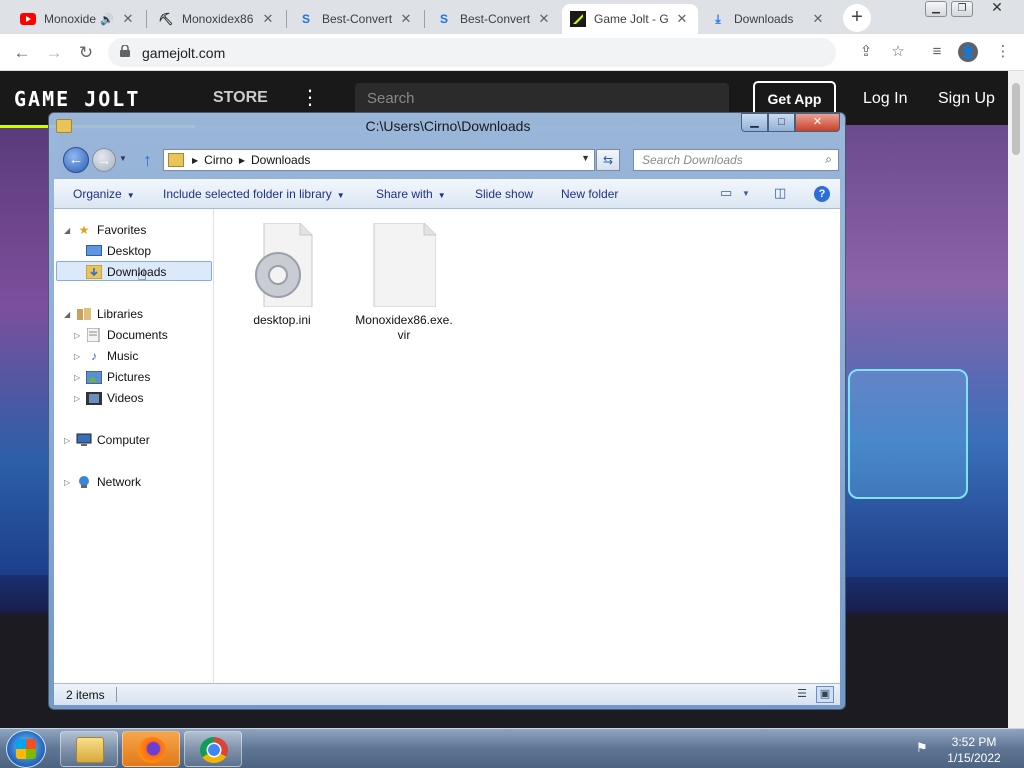 The image size is (1024, 768). Describe the element at coordinates (726, 193) in the screenshot. I see `change-view-icon: ▭` at that location.